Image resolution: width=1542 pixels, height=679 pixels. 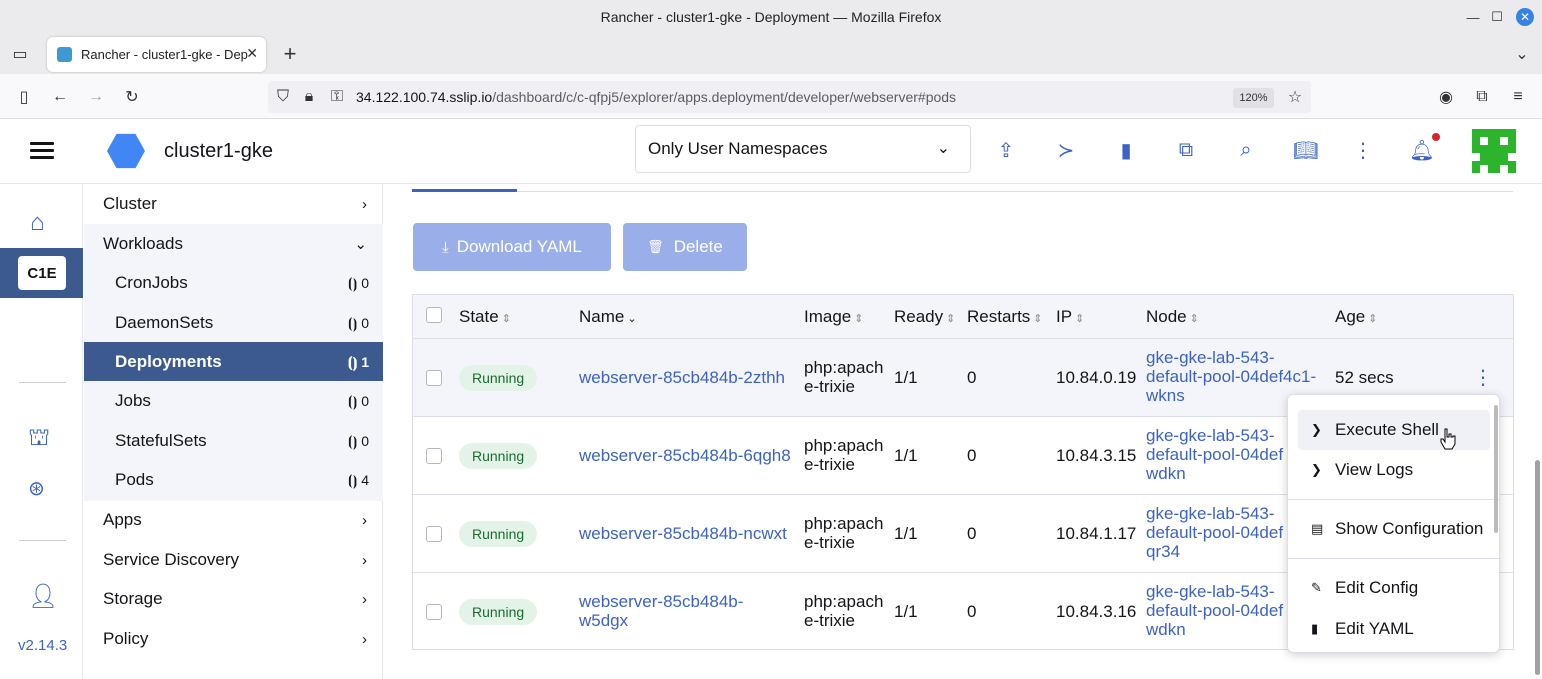 What do you see at coordinates (1070, 317) in the screenshot?
I see `column-ip: IP ⇕` at bounding box center [1070, 317].